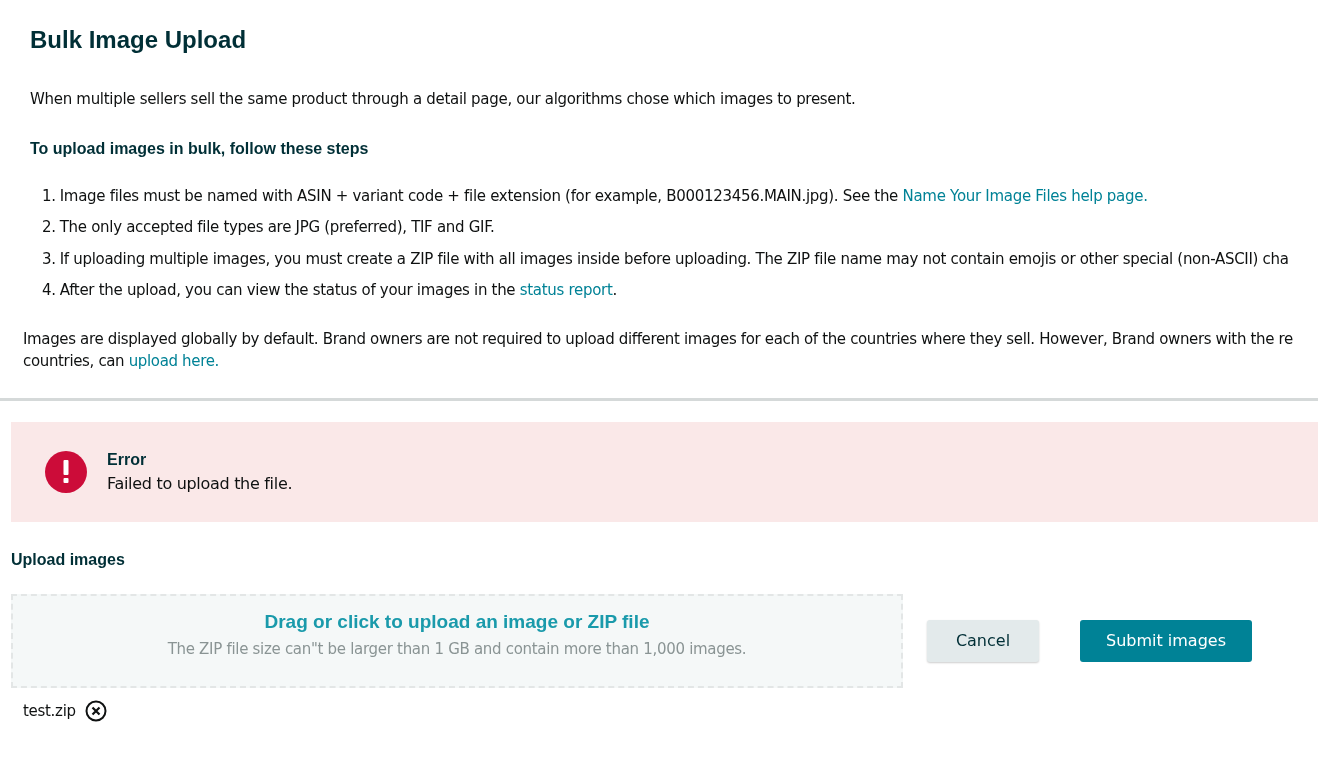 The width and height of the screenshot is (1318, 778). Describe the element at coordinates (200, 483) in the screenshot. I see `alert-message: Failed to upload the file.` at that location.